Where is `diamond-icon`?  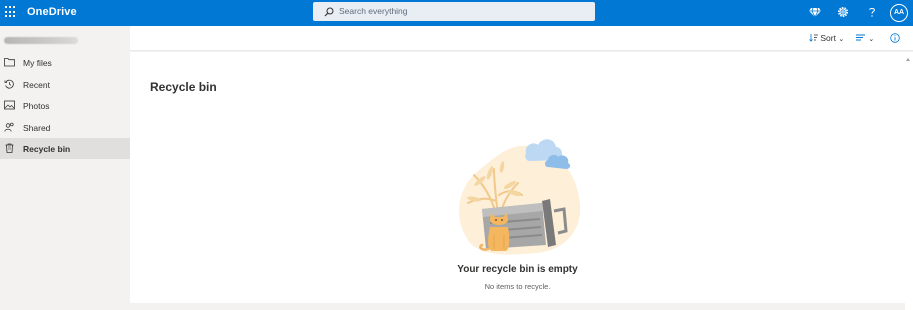 diamond-icon is located at coordinates (815, 12).